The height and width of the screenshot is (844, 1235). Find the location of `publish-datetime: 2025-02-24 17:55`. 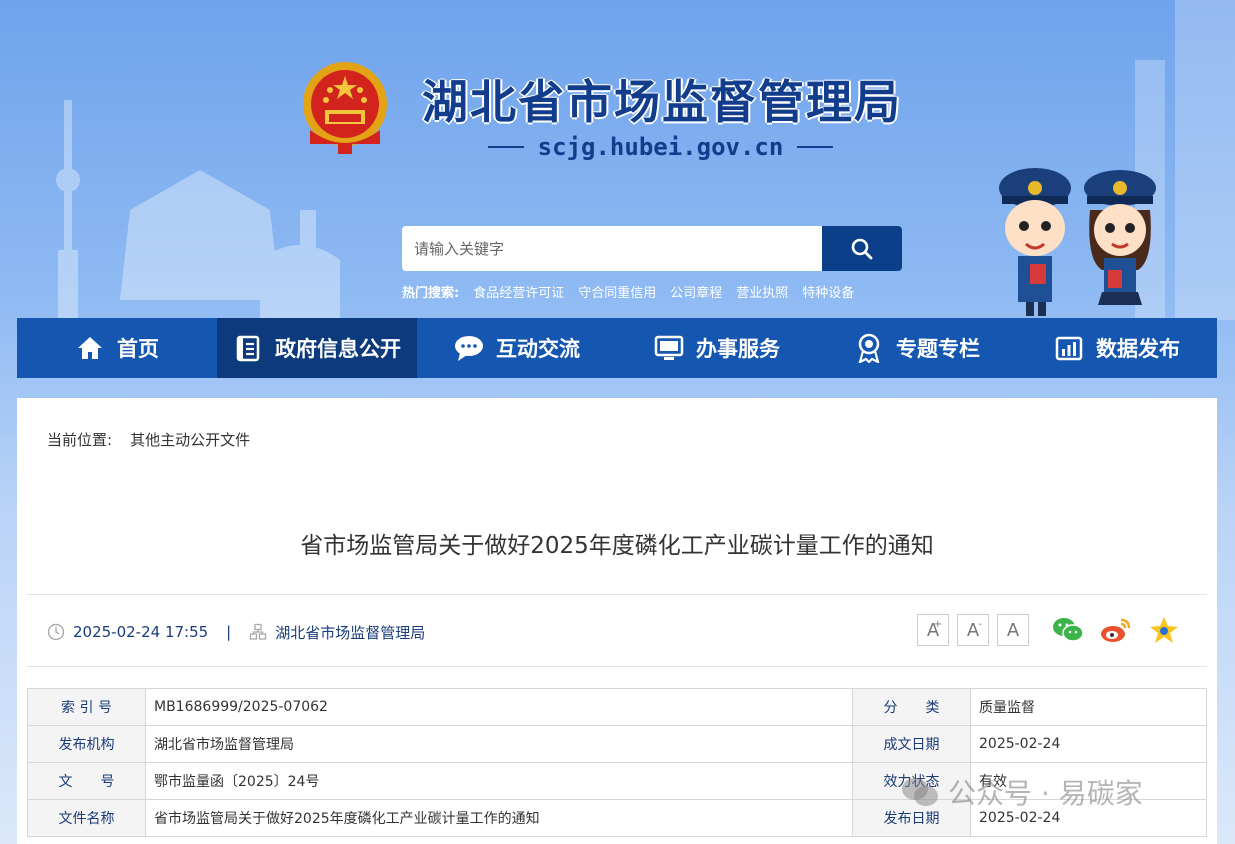

publish-datetime: 2025-02-24 17:55 is located at coordinates (141, 632).